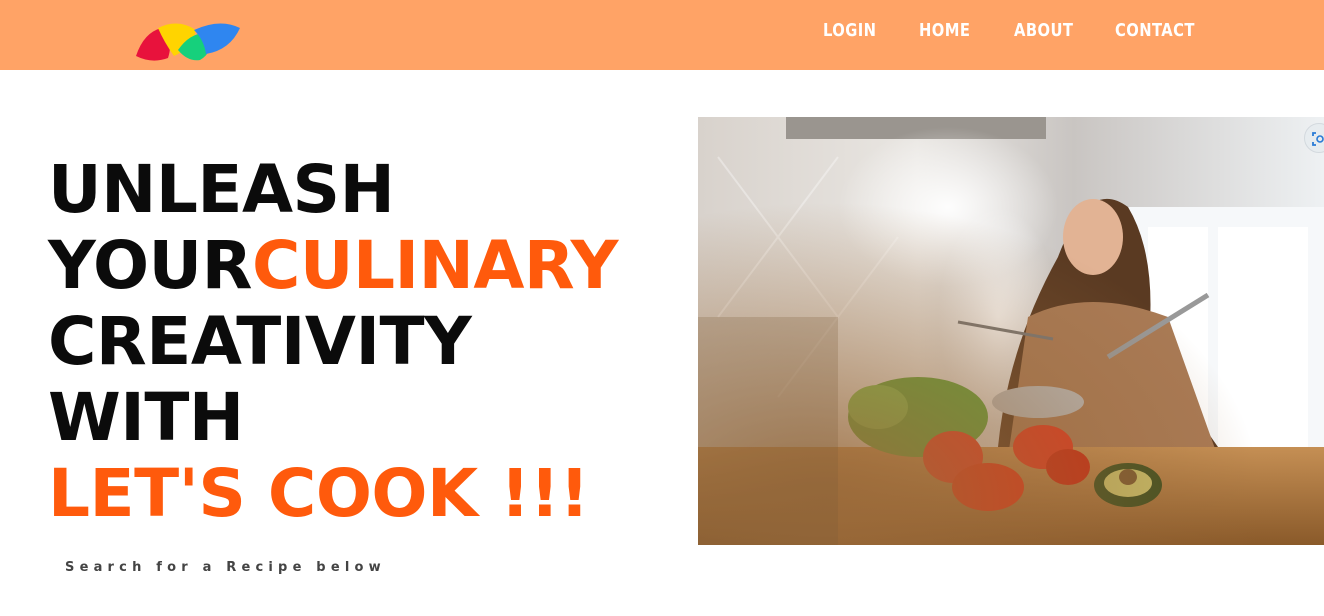 The width and height of the screenshot is (1324, 616). Describe the element at coordinates (188, 41) in the screenshot. I see `colorful-petals-logo-icon` at that location.